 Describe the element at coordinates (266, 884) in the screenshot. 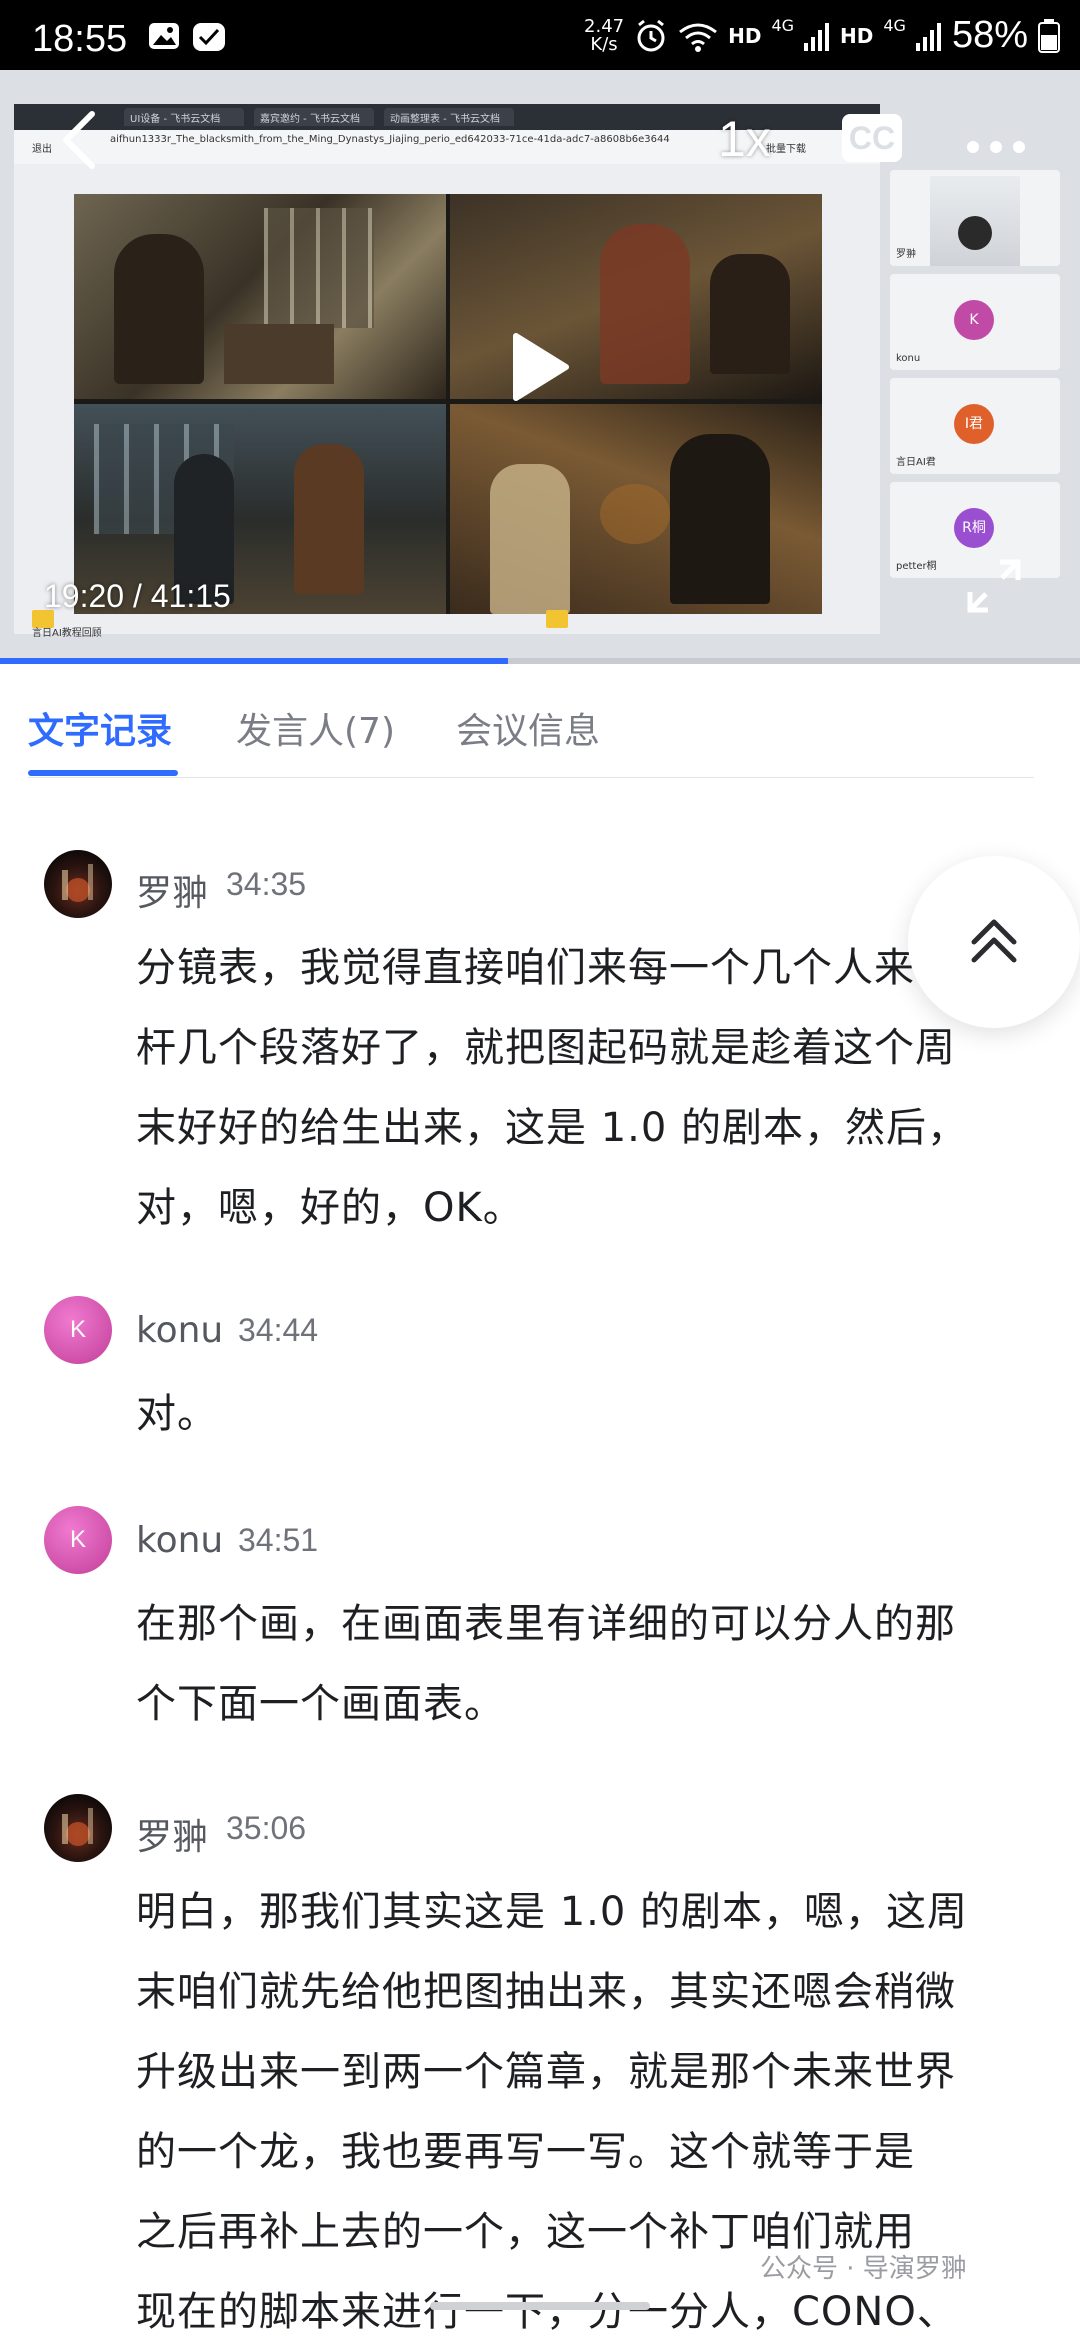

I see `timestamp: 34:35` at that location.